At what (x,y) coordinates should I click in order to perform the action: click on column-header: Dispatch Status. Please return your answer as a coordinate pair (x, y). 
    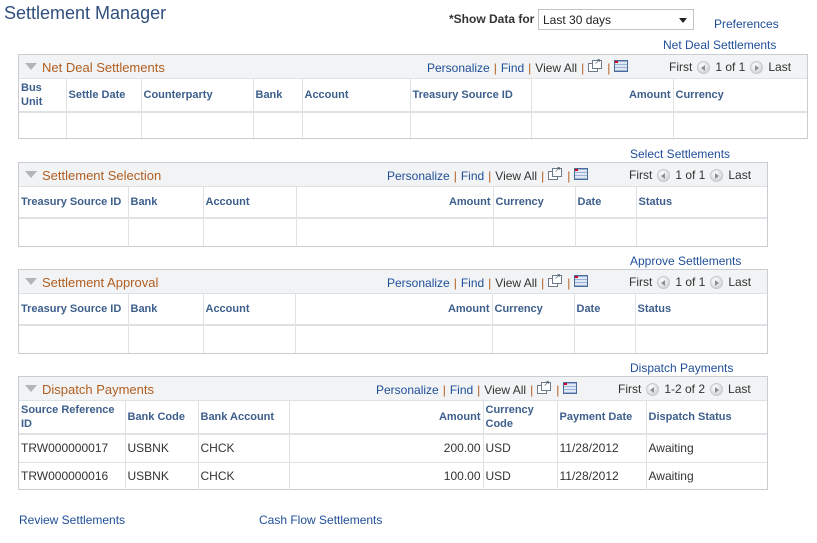
    Looking at the image, I should click on (706, 418).